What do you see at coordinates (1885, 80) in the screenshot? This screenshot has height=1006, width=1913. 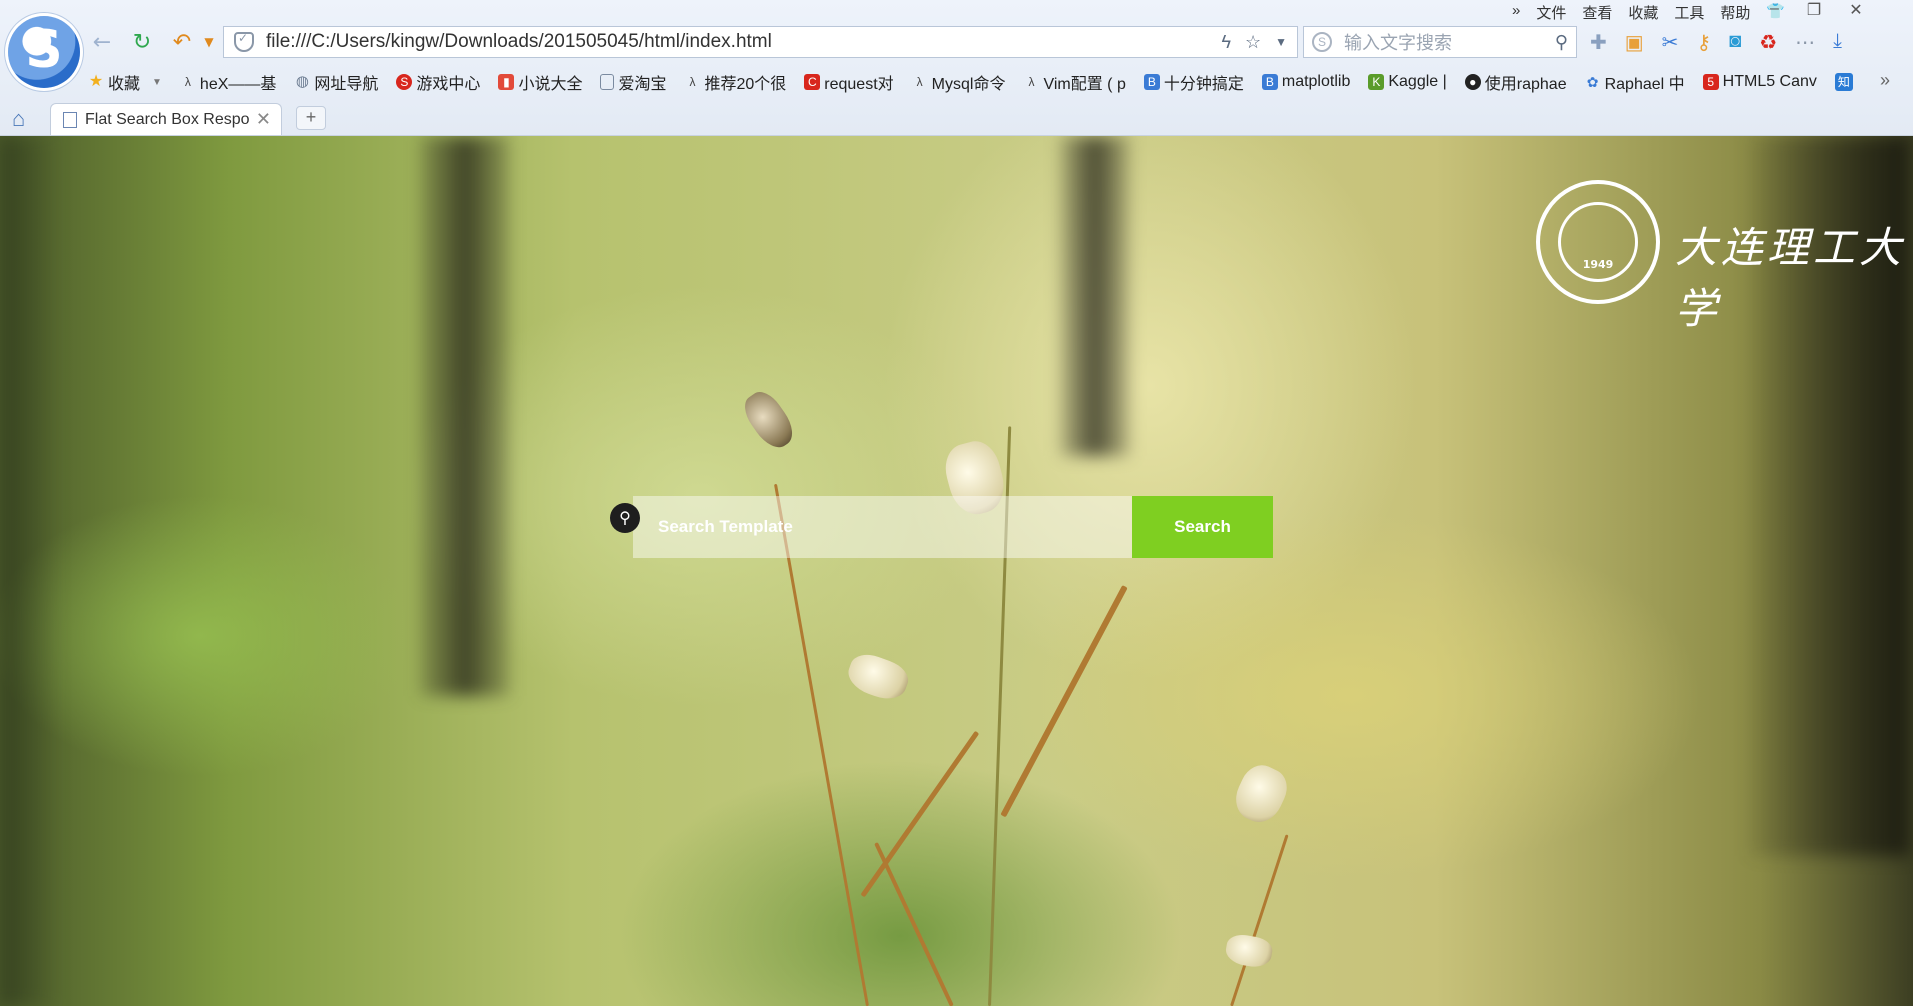 I see `bookmarks-more-icon: »` at bounding box center [1885, 80].